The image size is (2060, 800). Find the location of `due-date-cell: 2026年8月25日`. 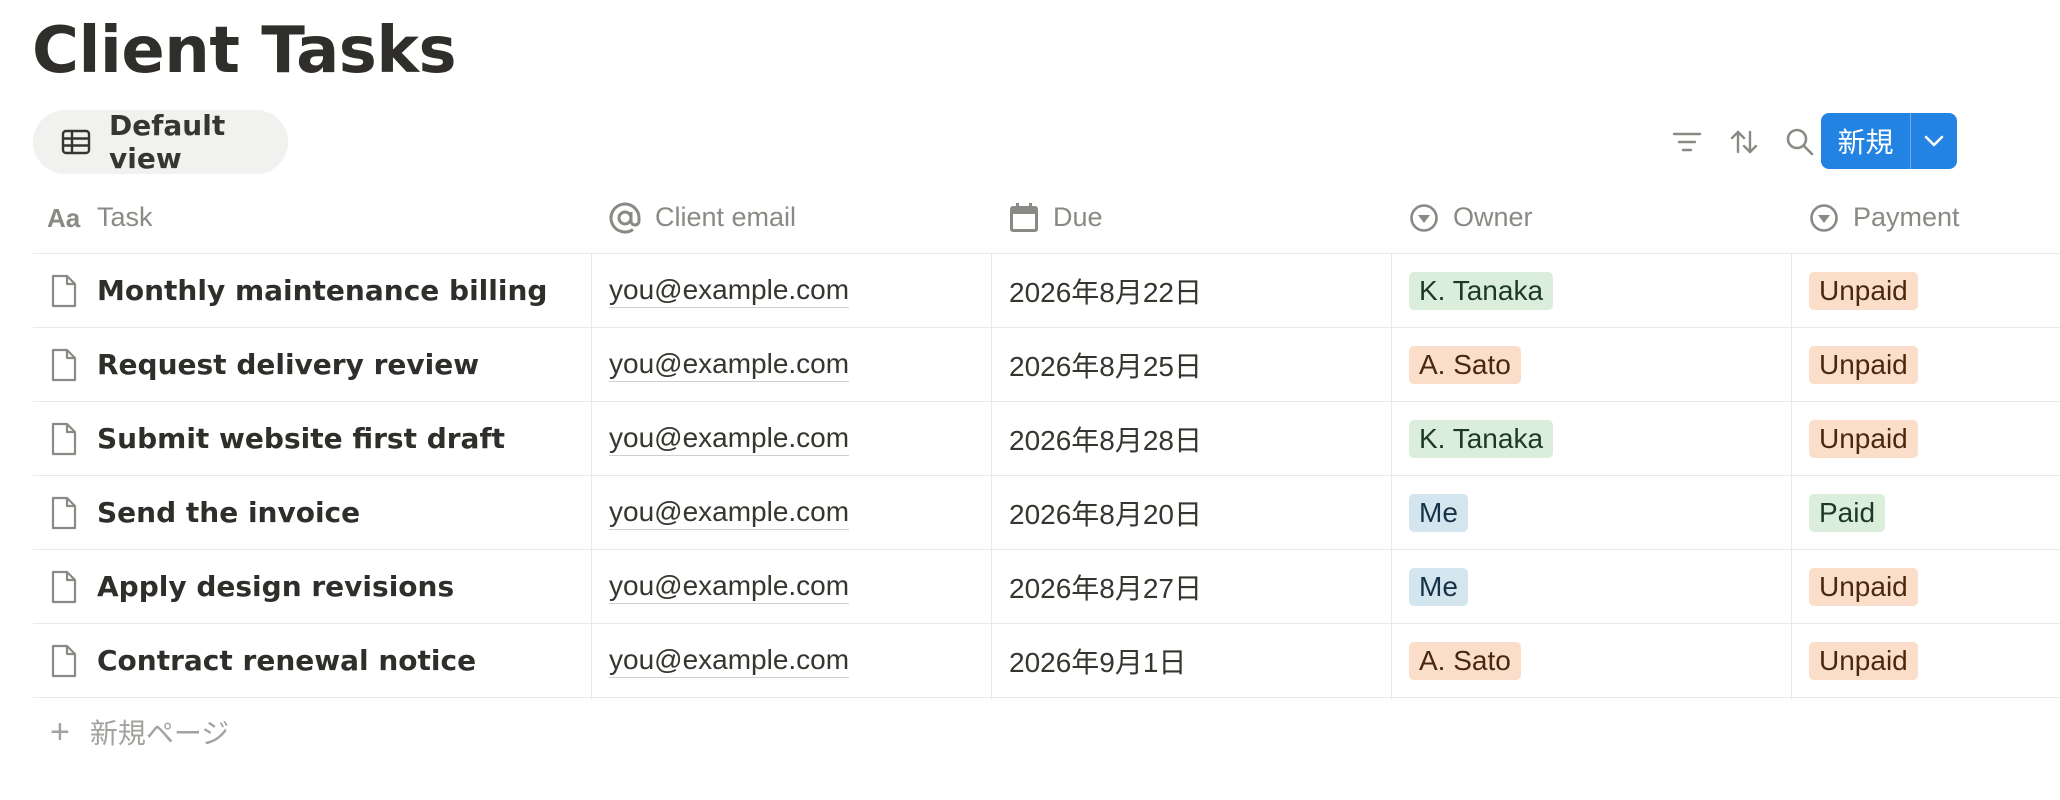

due-date-cell: 2026年8月25日 is located at coordinates (1105, 364).